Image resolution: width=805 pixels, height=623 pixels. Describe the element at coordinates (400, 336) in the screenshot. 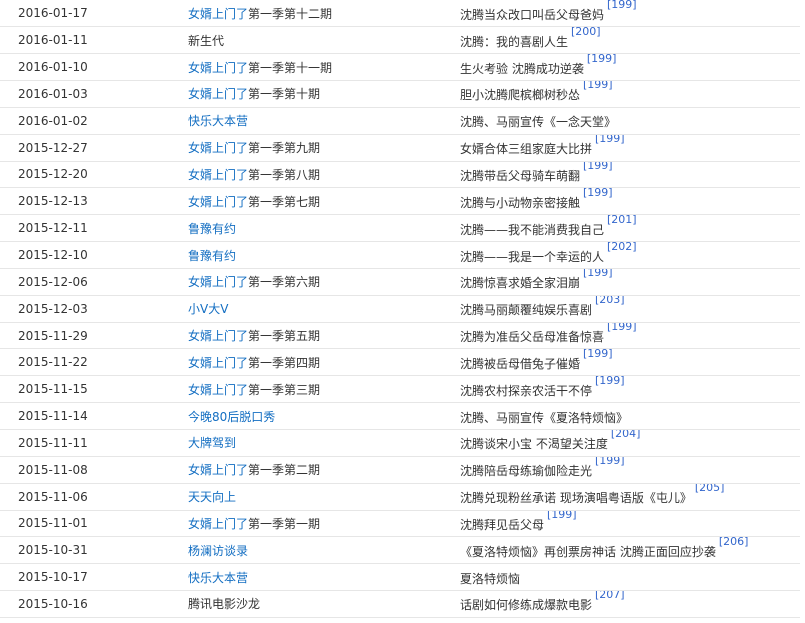

I see `table-row: 2015-11-29 女婿上门了第一季第五期 沈腾为准岳父岳母准备惊喜[199]` at that location.